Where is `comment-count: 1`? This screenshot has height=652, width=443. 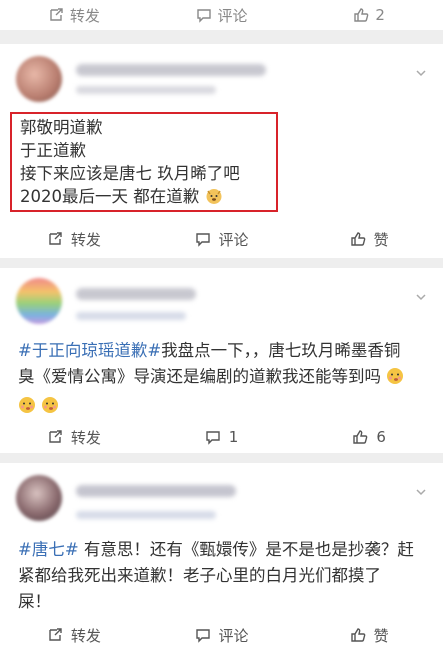
comment-count: 1 is located at coordinates (233, 437).